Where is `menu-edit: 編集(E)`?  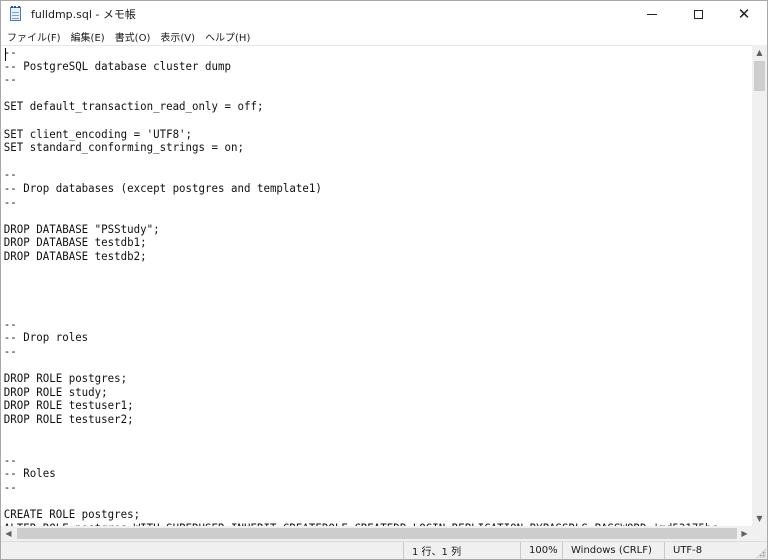 menu-edit: 編集(E) is located at coordinates (88, 36).